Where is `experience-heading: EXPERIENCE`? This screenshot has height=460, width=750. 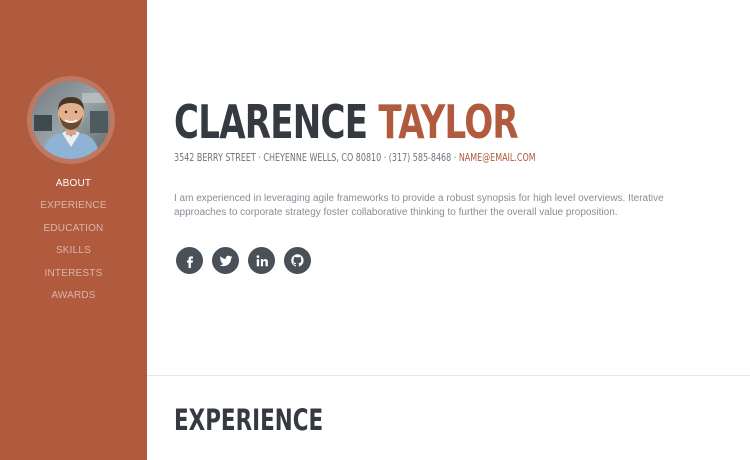 experience-heading: EXPERIENCE is located at coordinates (249, 420).